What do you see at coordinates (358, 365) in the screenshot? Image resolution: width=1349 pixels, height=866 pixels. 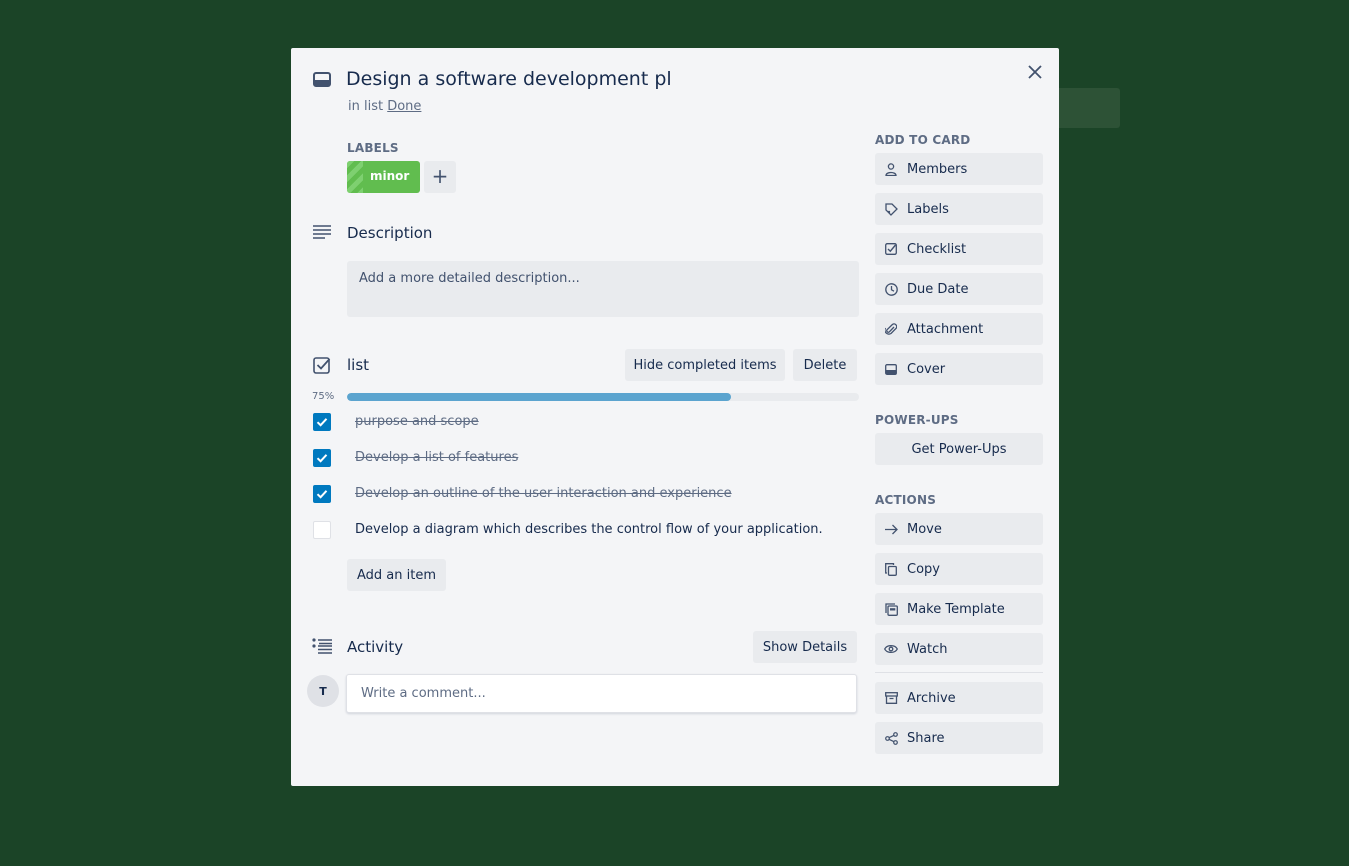 I see `checklist-title: list` at bounding box center [358, 365].